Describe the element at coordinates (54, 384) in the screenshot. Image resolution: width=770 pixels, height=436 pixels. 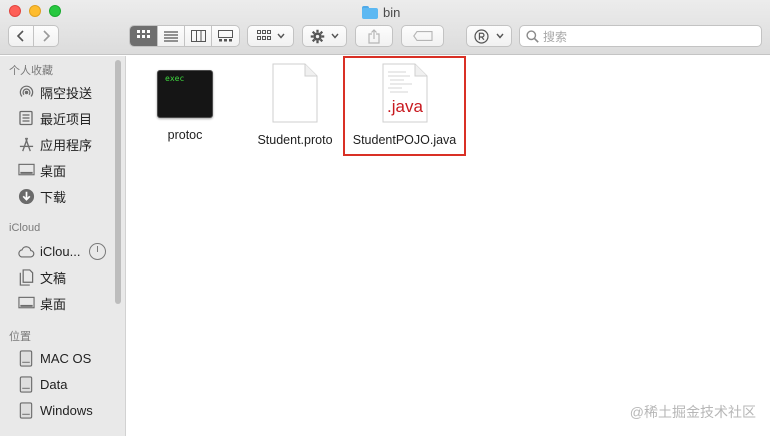
I see `sidebar-item-label: Data` at that location.